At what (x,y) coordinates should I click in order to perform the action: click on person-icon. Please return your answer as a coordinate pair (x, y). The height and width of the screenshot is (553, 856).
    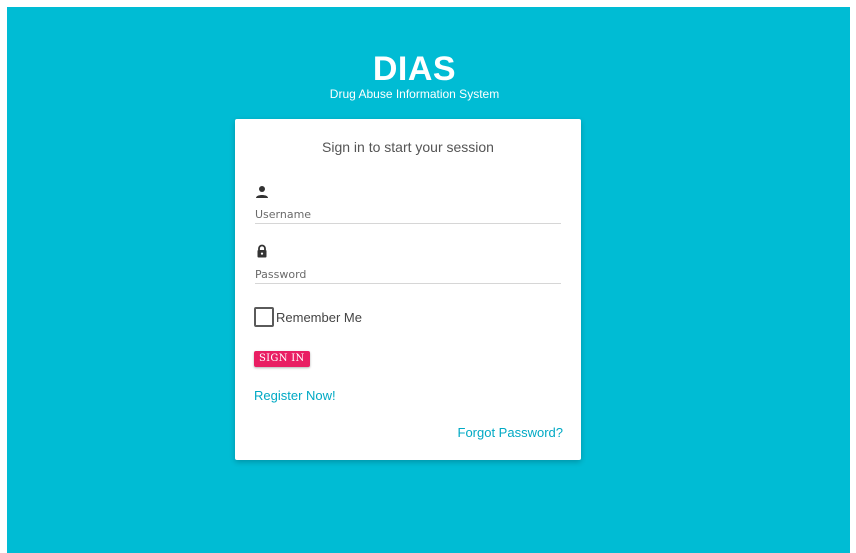
    Looking at the image, I should click on (262, 192).